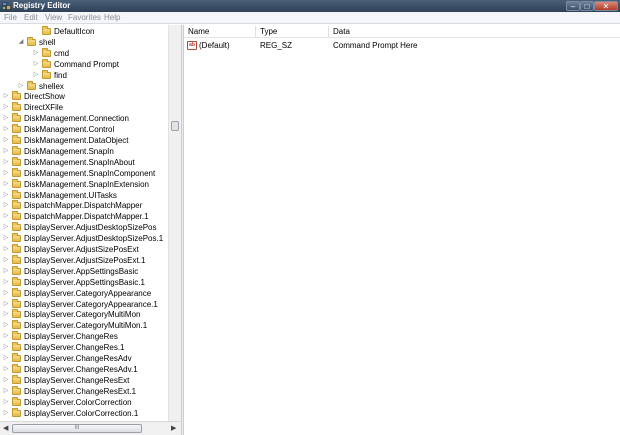 The width and height of the screenshot is (620, 435). I want to click on scroll-grip-icon: III, so click(77, 428).